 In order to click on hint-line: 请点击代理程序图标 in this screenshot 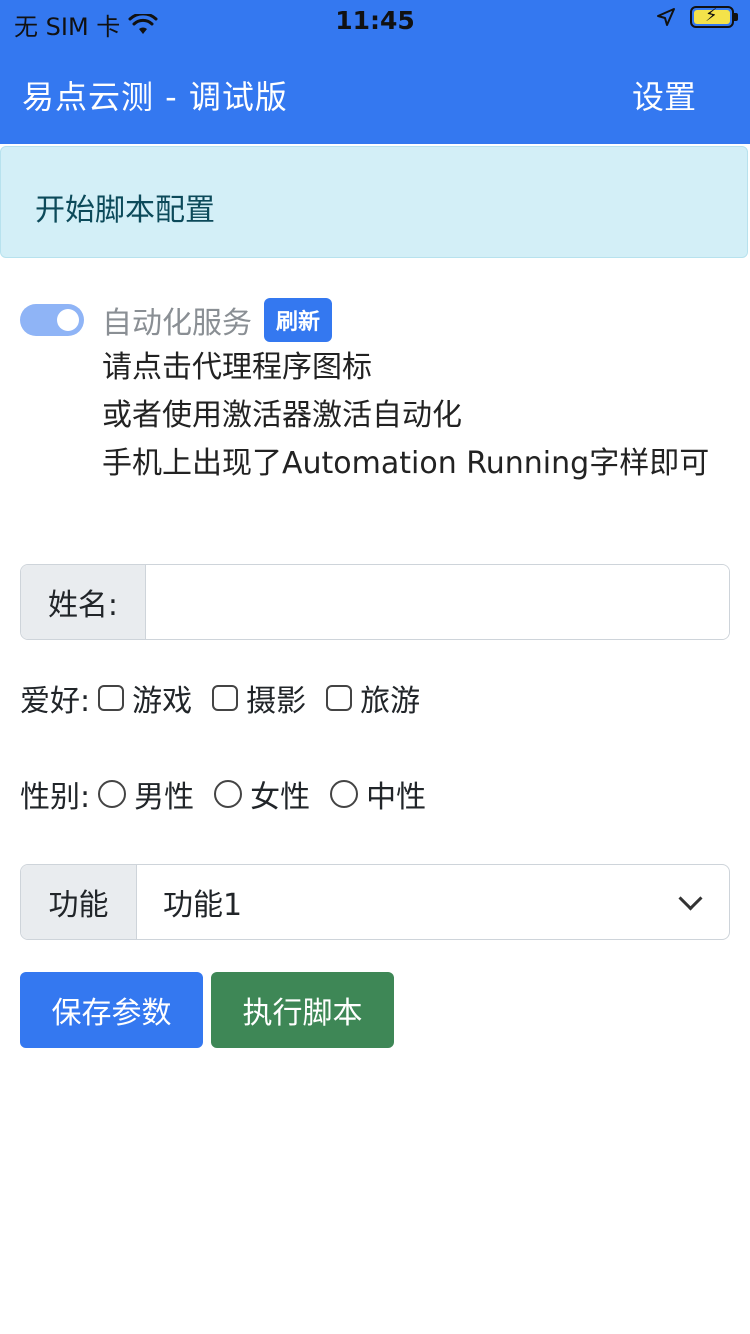, I will do `click(237, 367)`.